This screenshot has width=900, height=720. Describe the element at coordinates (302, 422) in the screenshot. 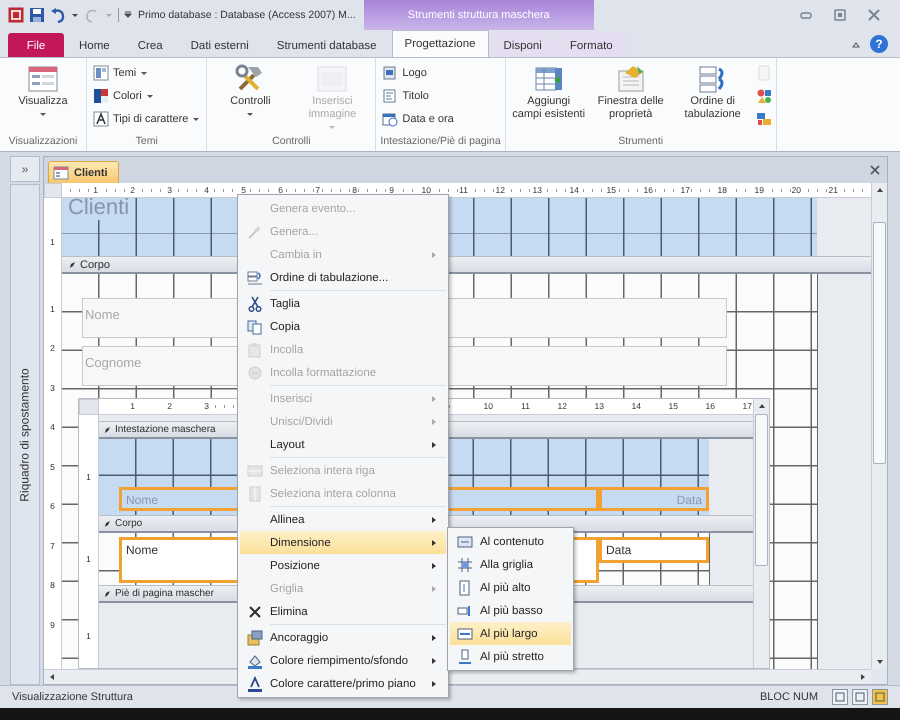

I see `menu-item-label: Unisci/Dividi` at that location.